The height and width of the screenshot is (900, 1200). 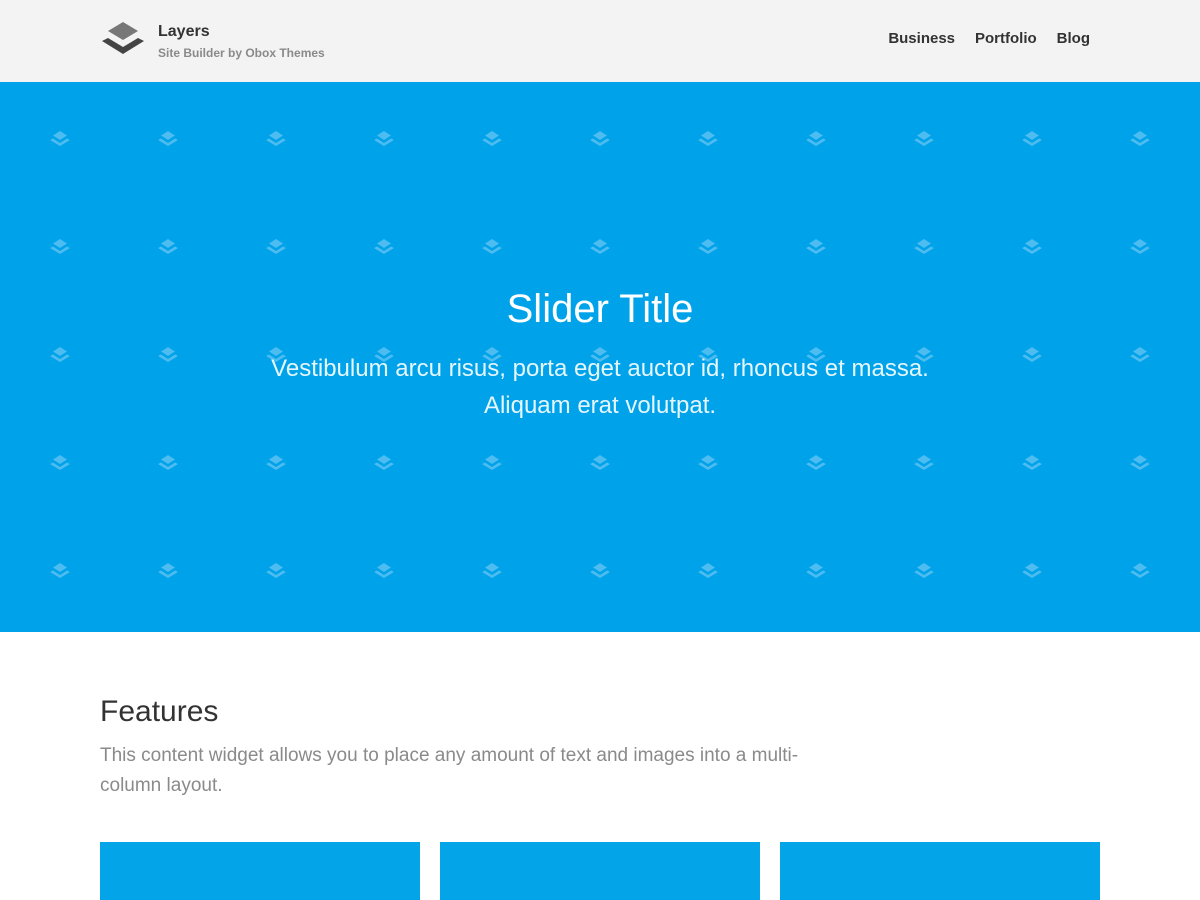 I want to click on nav-item-portfolio: Portfolio, so click(x=1006, y=39).